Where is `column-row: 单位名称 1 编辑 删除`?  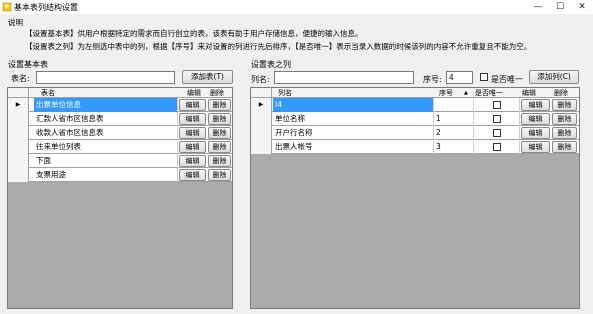
column-row: 单位名称 1 编辑 删除 is located at coordinates (415, 119).